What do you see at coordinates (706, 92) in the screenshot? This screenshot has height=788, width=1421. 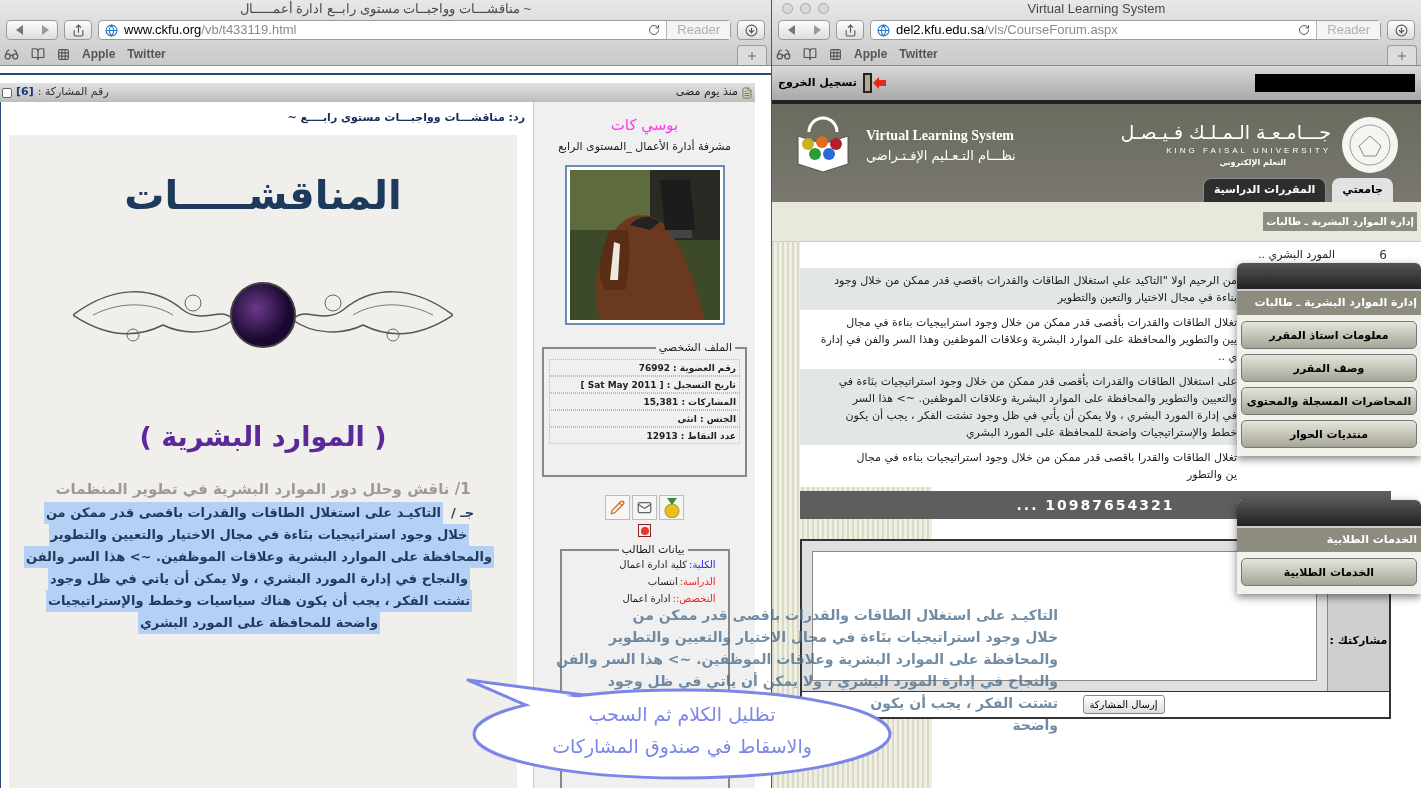 I see `post-time: منذ يوم مضى` at bounding box center [706, 92].